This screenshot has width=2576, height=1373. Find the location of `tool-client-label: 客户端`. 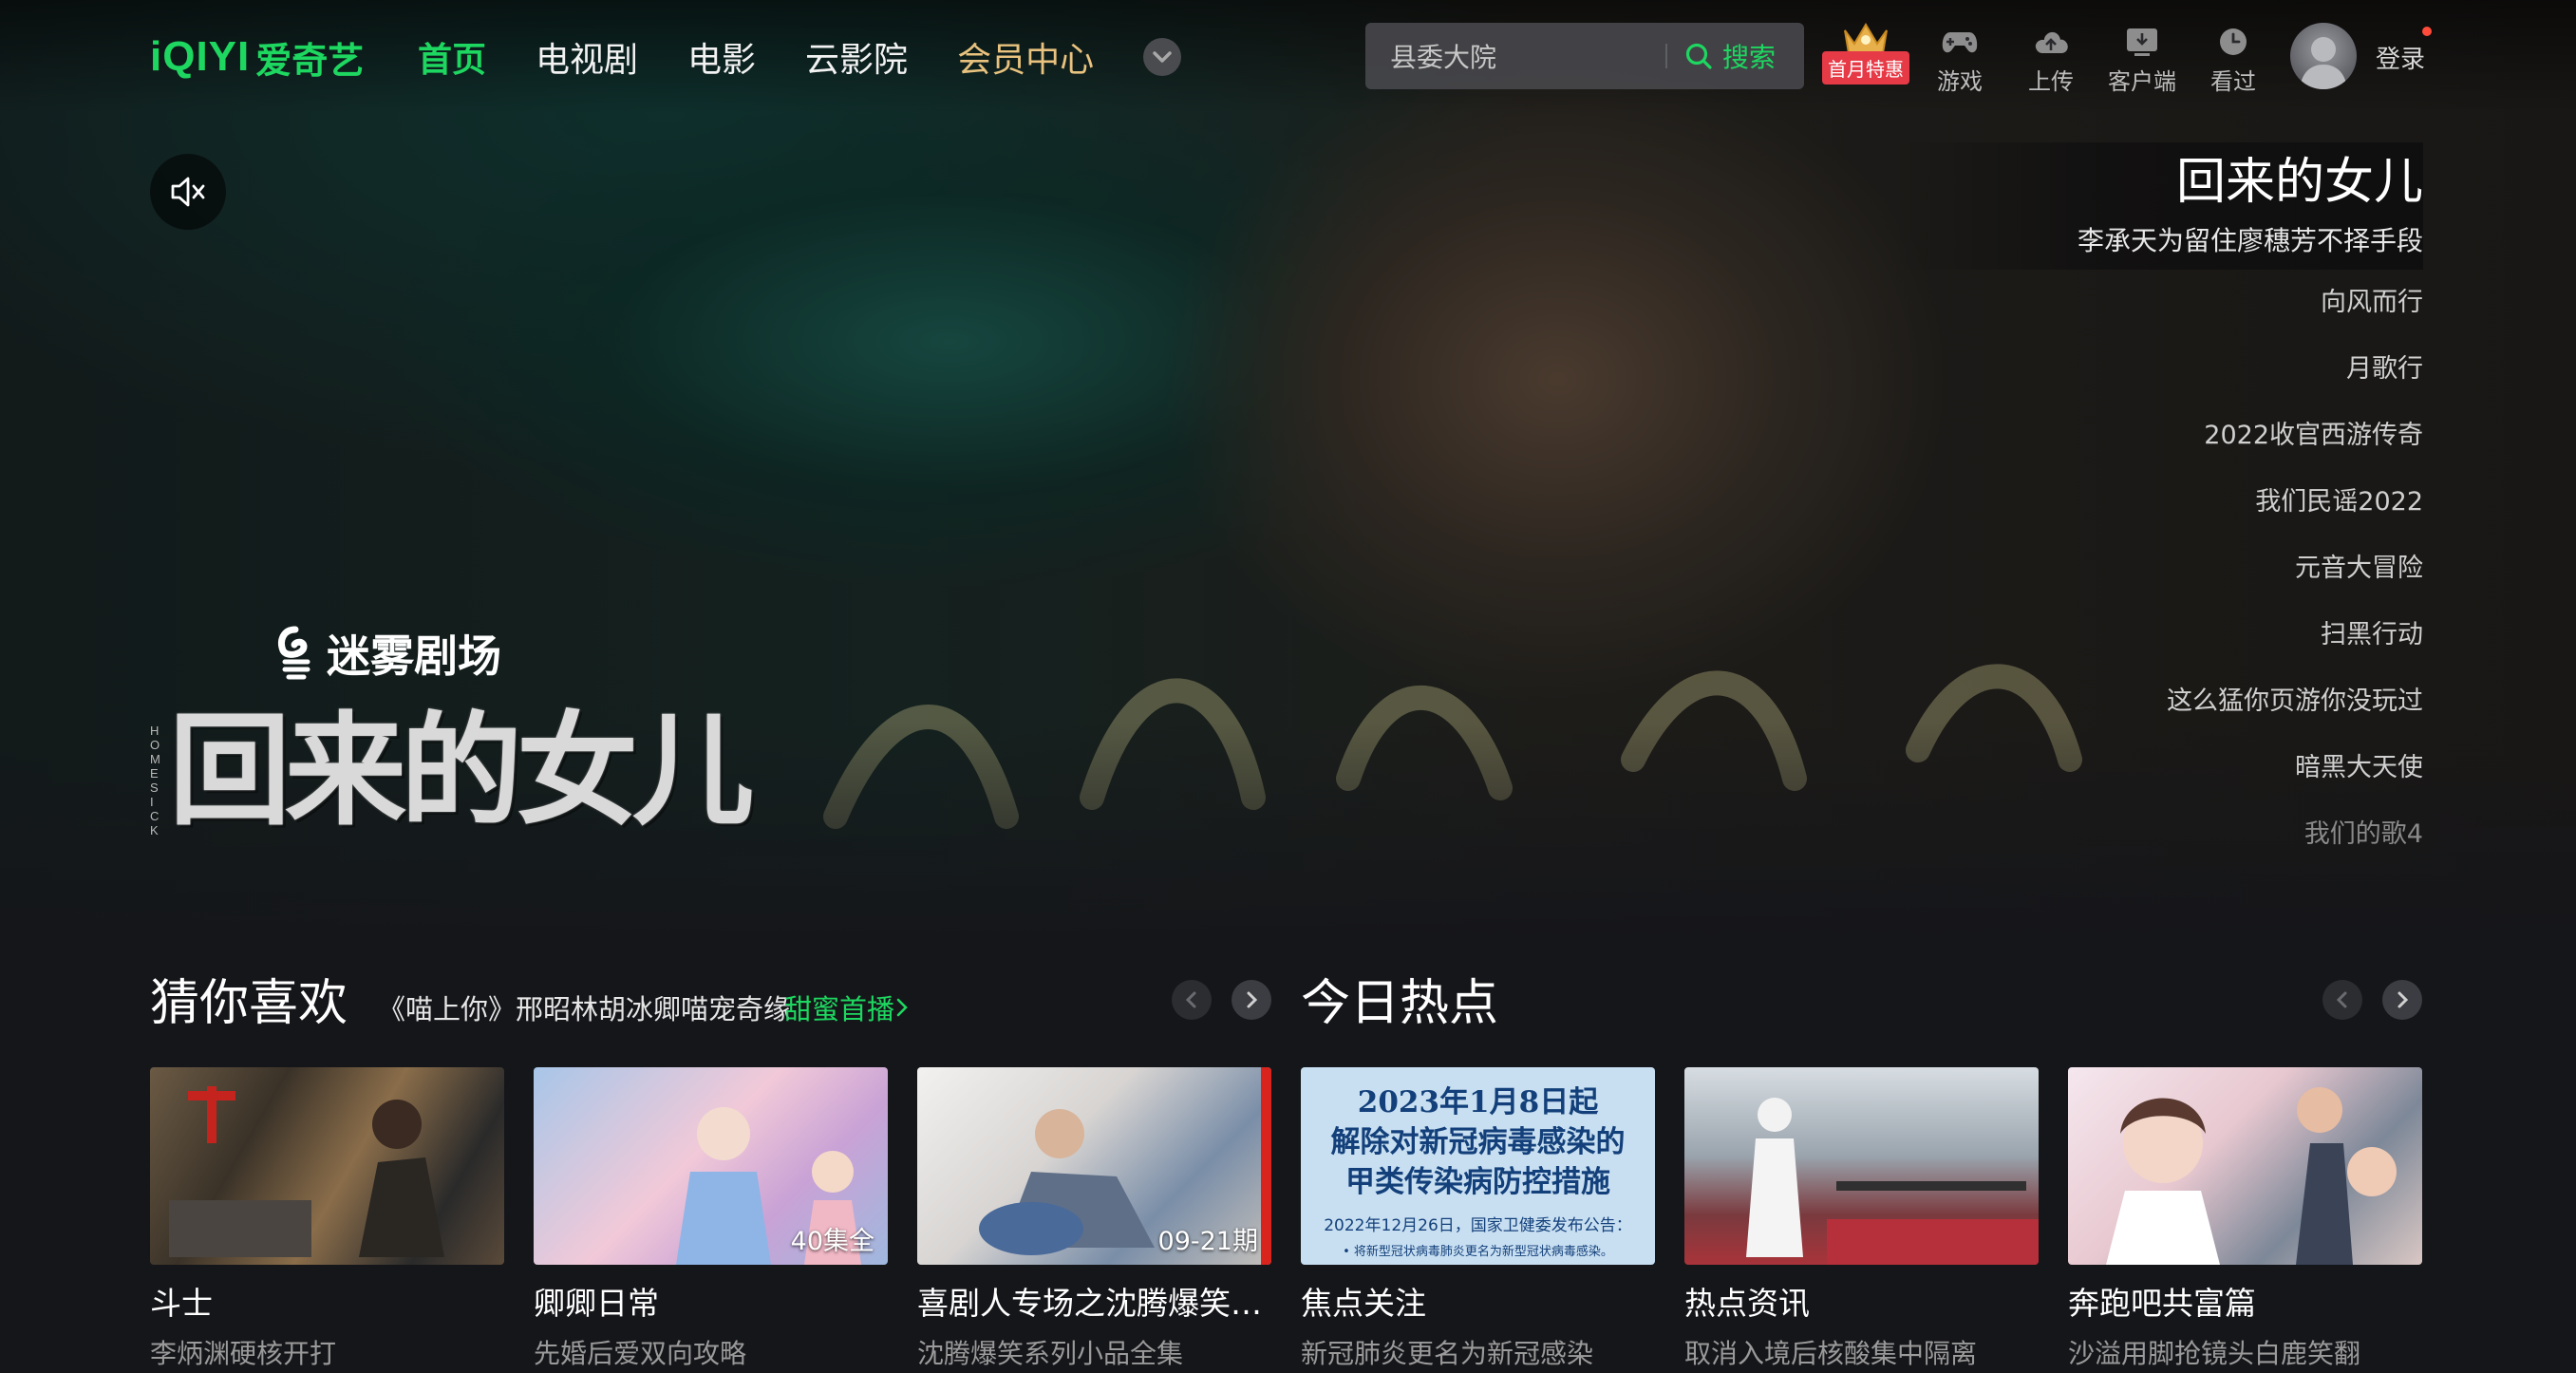

tool-client-label: 客户端 is located at coordinates (2142, 81).